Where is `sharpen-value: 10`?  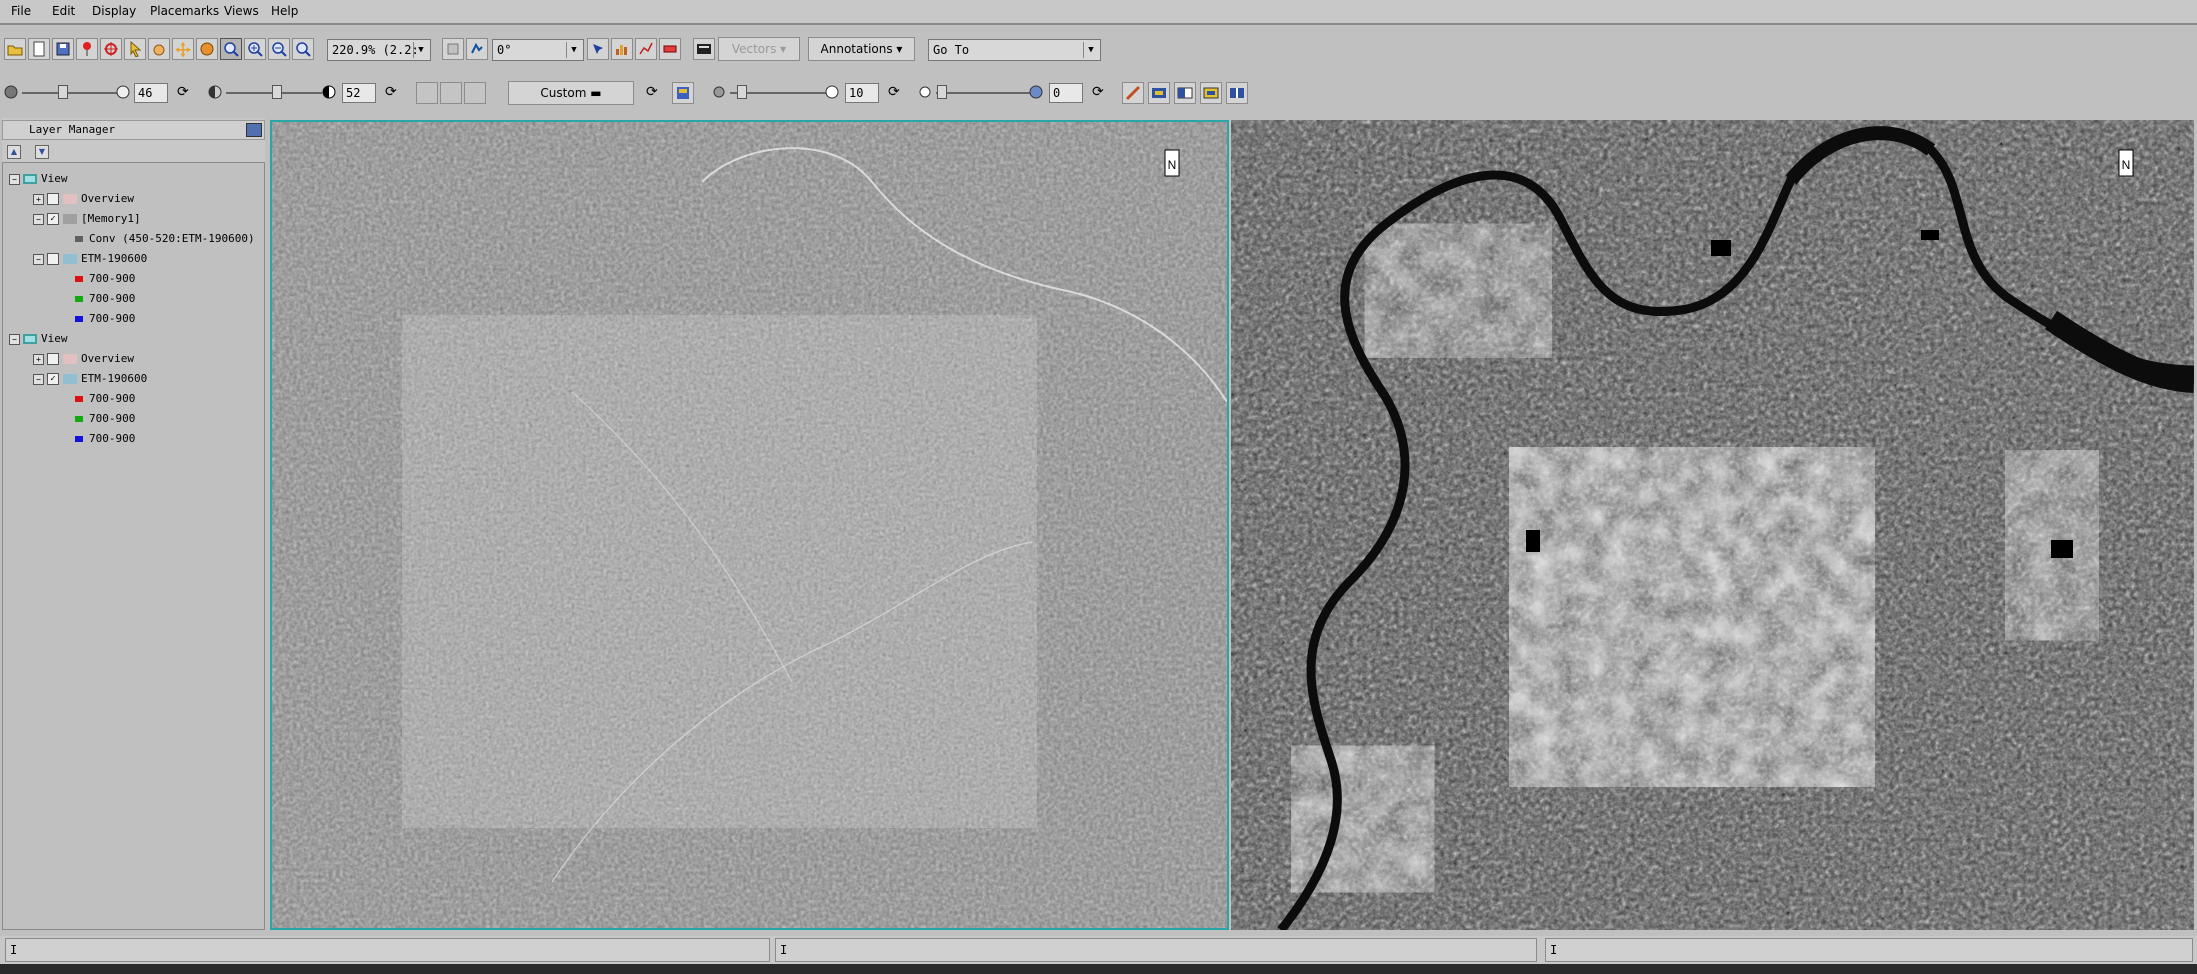 sharpen-value: 10 is located at coordinates (862, 93).